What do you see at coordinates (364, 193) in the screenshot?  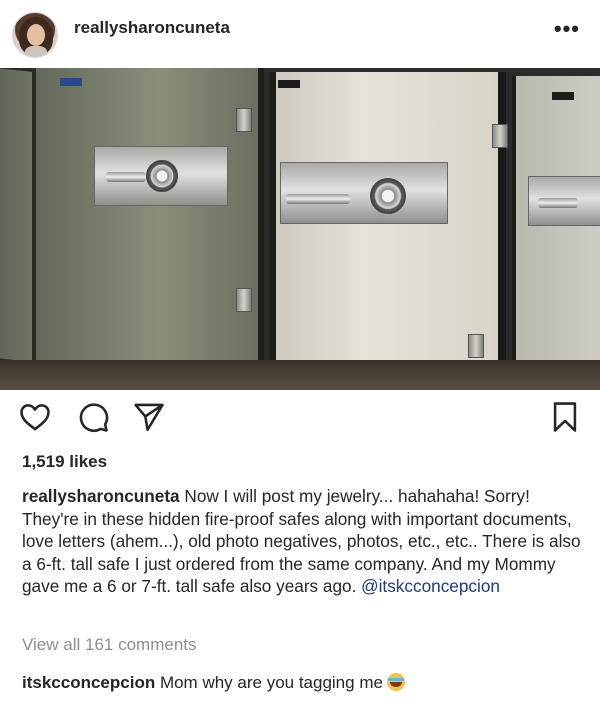 I see `safe-plate` at bounding box center [364, 193].